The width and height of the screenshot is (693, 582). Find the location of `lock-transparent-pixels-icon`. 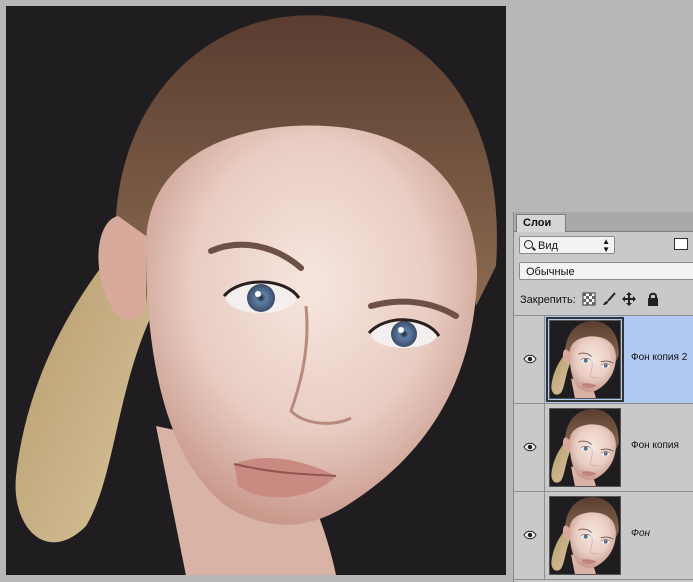

lock-transparent-pixels-icon is located at coordinates (589, 299).